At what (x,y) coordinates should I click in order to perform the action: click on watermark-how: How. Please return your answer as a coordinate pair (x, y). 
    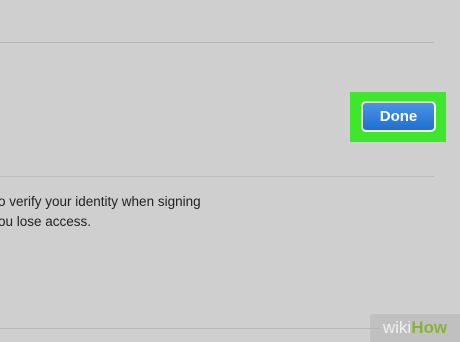
    Looking at the image, I should click on (429, 327).